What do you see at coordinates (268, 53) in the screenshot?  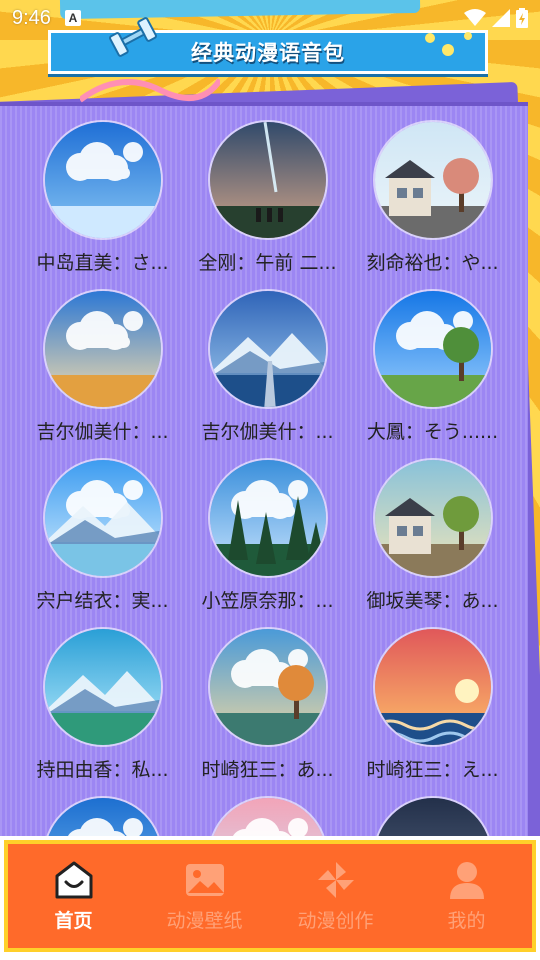 I see `page-title: 经典动漫语音包` at bounding box center [268, 53].